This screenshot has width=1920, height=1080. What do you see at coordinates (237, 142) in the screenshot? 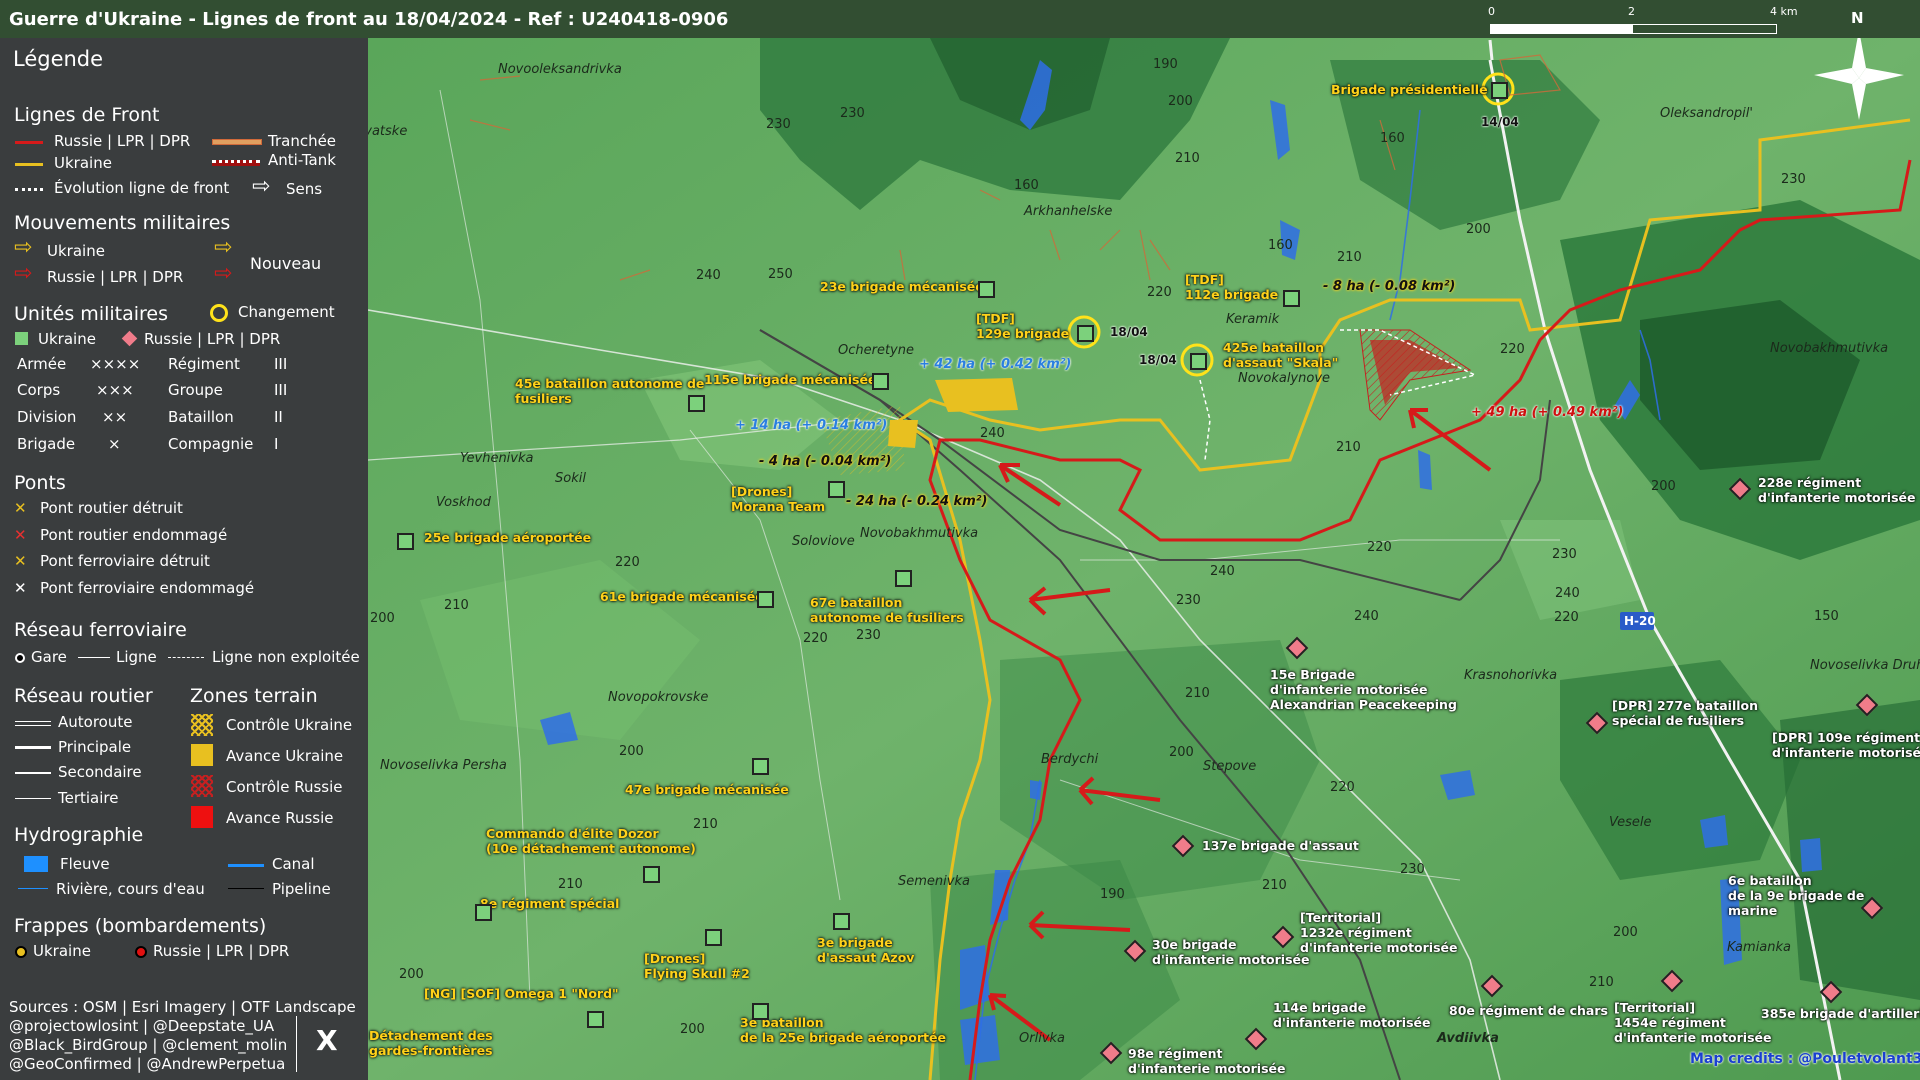
I see `trench-swatch` at bounding box center [237, 142].